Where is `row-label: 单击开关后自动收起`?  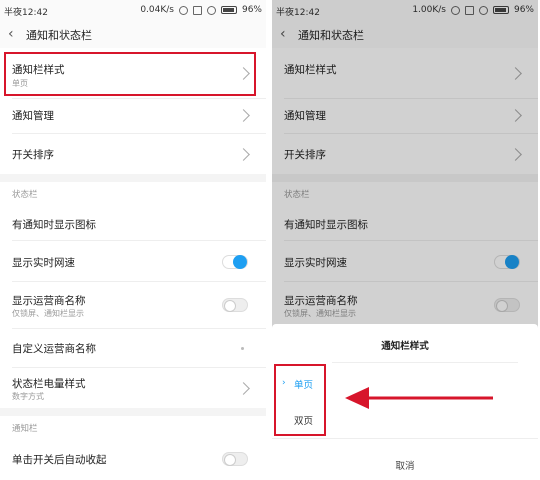
row-label: 单击开关后自动收起 is located at coordinates (59, 460).